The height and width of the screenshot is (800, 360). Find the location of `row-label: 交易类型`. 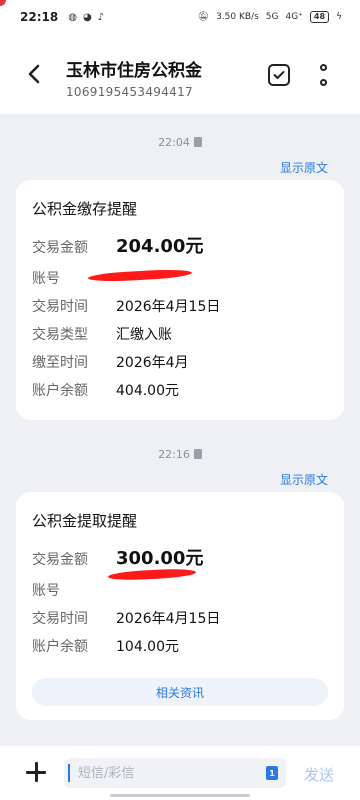

row-label: 交易类型 is located at coordinates (60, 335).